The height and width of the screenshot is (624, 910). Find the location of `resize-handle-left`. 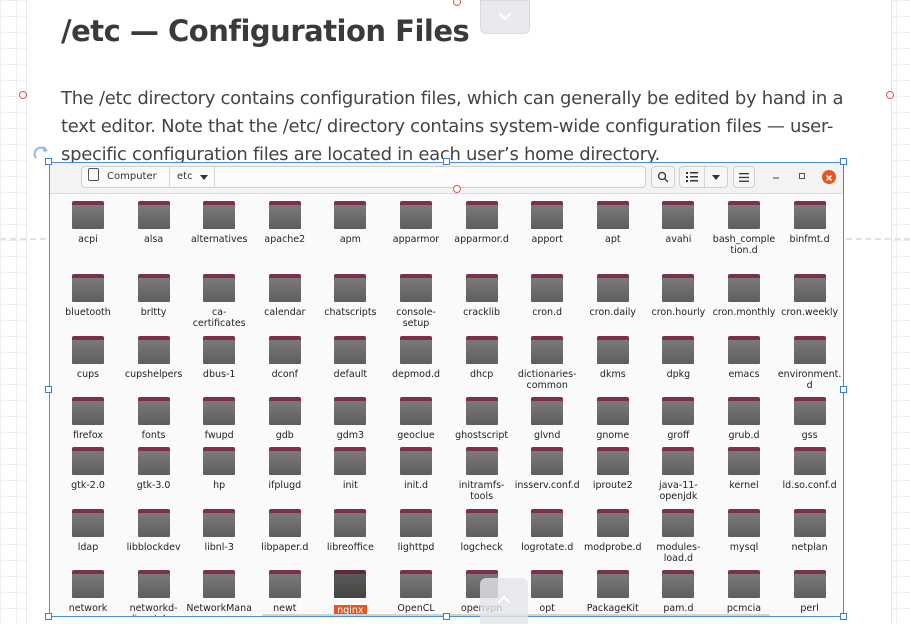

resize-handle-left is located at coordinates (48, 389).